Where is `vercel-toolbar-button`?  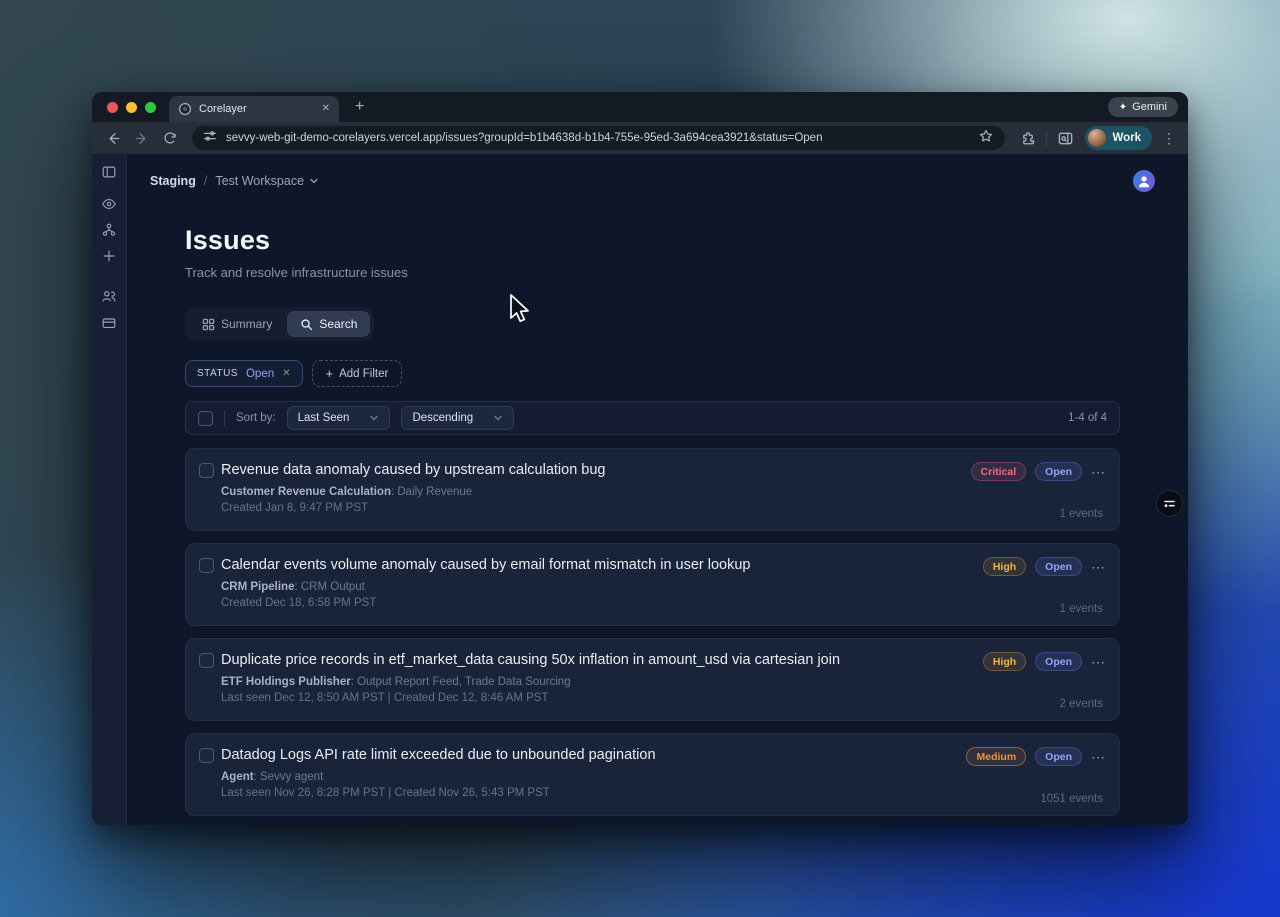
vercel-toolbar-button is located at coordinates (1169, 503).